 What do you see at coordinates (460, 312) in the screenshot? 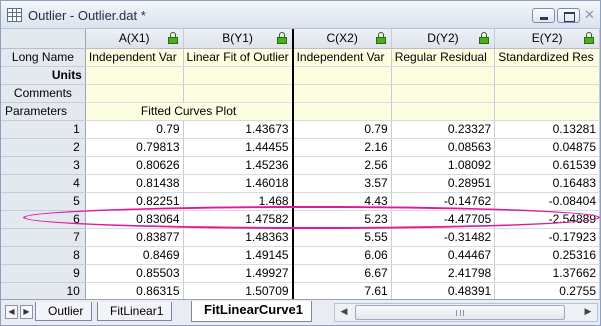
I see `scroll-thumb` at bounding box center [460, 312].